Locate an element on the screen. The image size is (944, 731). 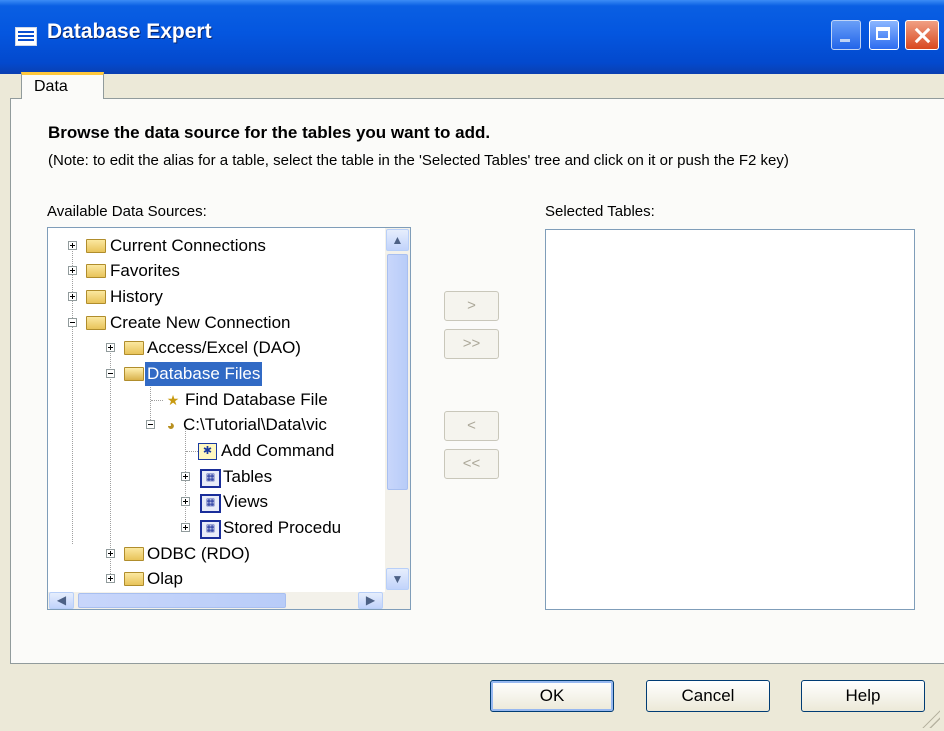
tree-item-label: Access/Excel (DAO) is located at coordinates (224, 347).